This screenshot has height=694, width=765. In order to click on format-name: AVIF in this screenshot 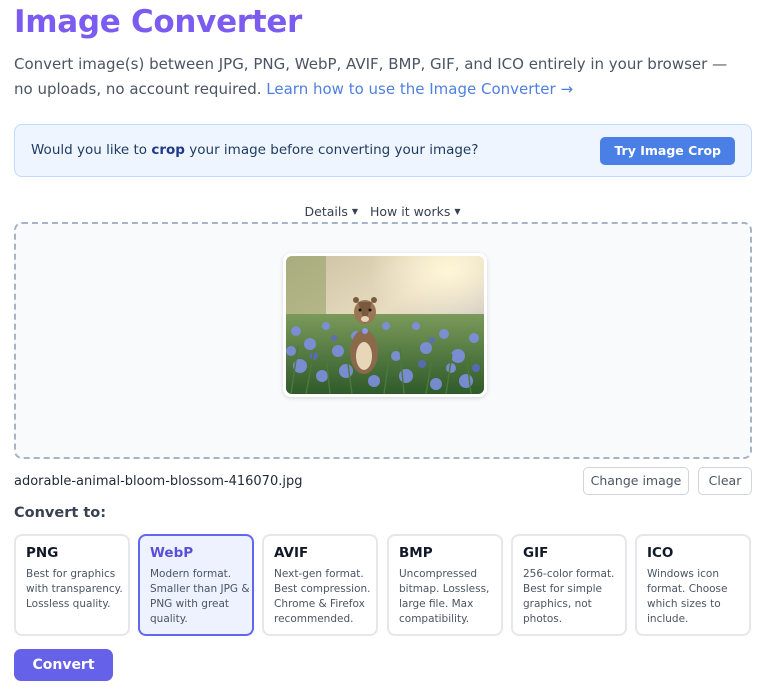, I will do `click(291, 553)`.